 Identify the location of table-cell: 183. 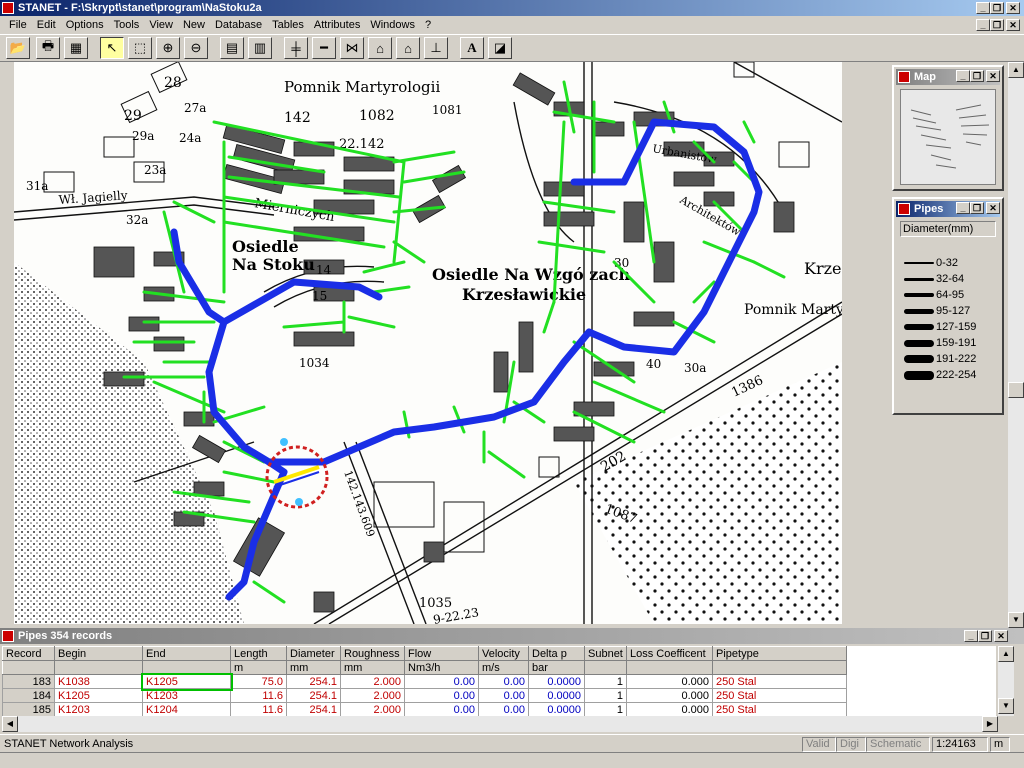
(28, 681).